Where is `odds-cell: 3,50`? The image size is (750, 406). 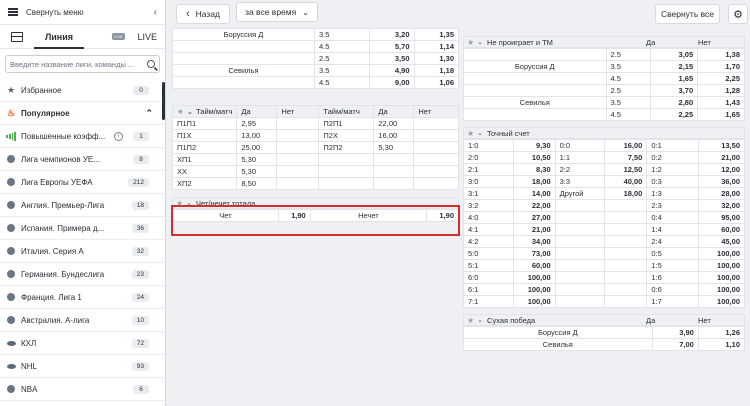
odds-cell: 3,50 is located at coordinates (392, 58).